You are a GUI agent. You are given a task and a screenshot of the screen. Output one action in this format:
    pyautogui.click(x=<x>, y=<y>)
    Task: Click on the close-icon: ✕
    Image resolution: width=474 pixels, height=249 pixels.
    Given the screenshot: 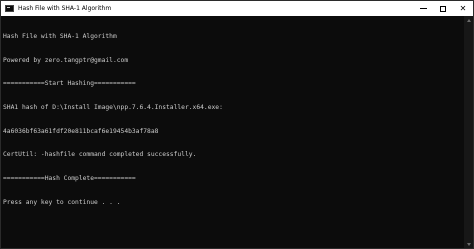 What is the action you would take?
    pyautogui.click(x=463, y=8)
    